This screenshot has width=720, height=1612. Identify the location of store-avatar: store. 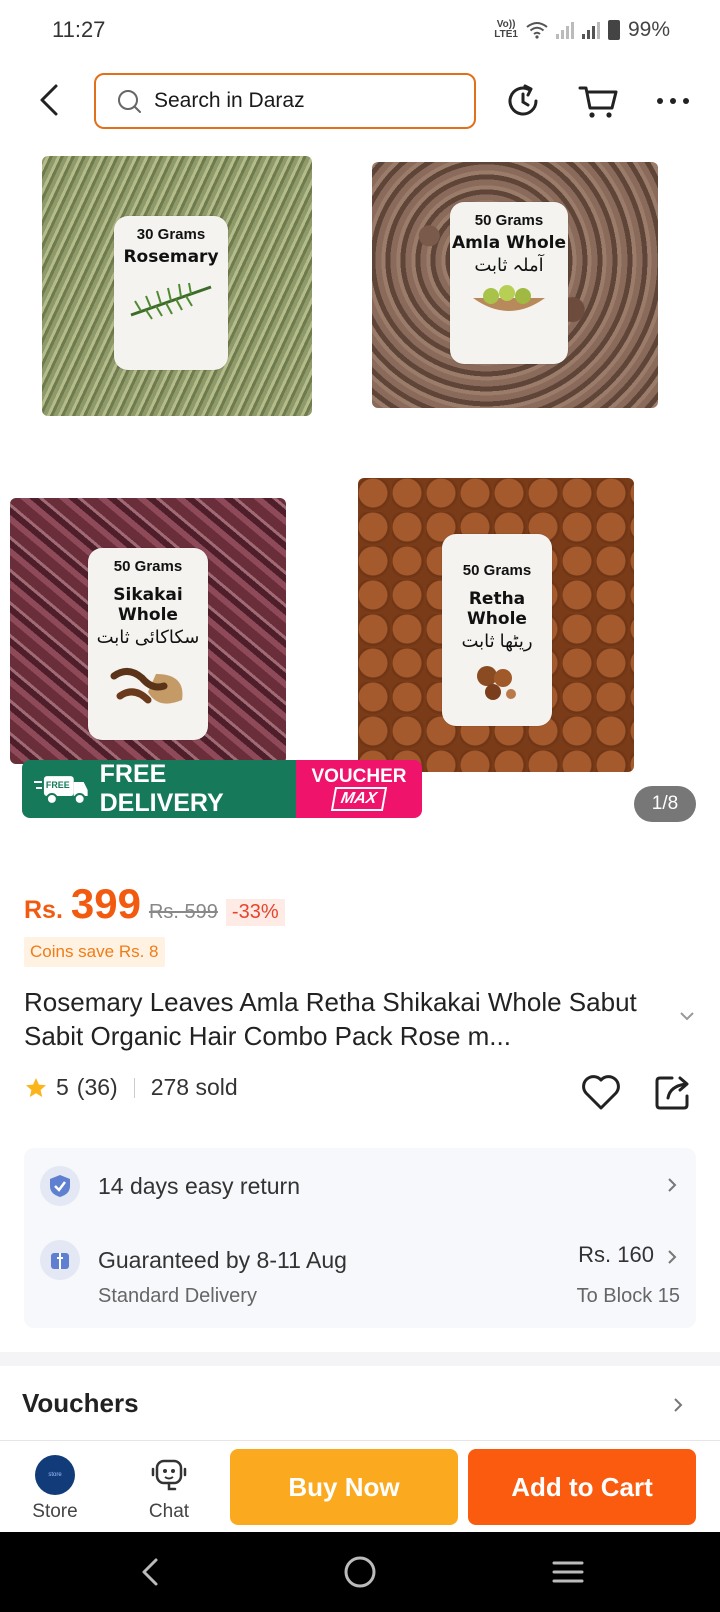
(55, 1475).